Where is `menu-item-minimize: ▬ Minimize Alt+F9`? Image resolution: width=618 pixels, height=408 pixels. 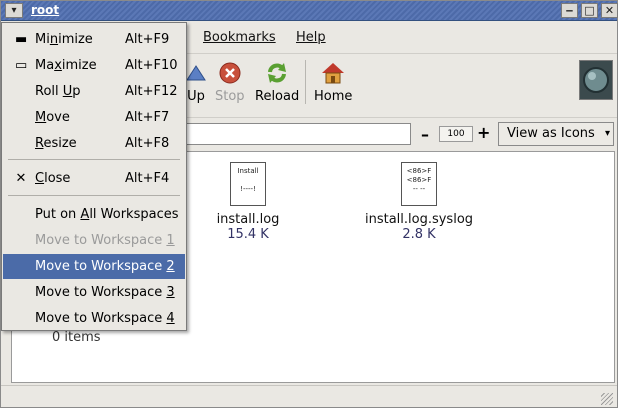
menu-item-minimize: ▬ Minimize Alt+F9 is located at coordinates (94, 39).